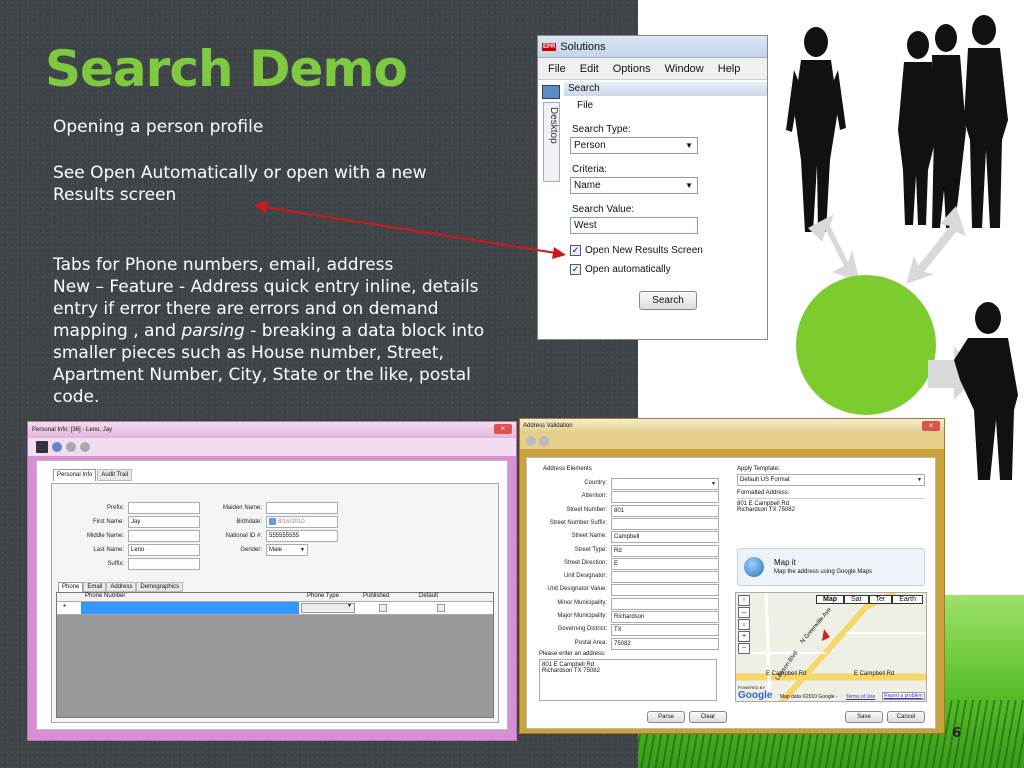 Image resolution: width=1024 pixels, height=768 pixels. Describe the element at coordinates (744, 636) in the screenshot. I see `zoom-in-icon: +` at that location.